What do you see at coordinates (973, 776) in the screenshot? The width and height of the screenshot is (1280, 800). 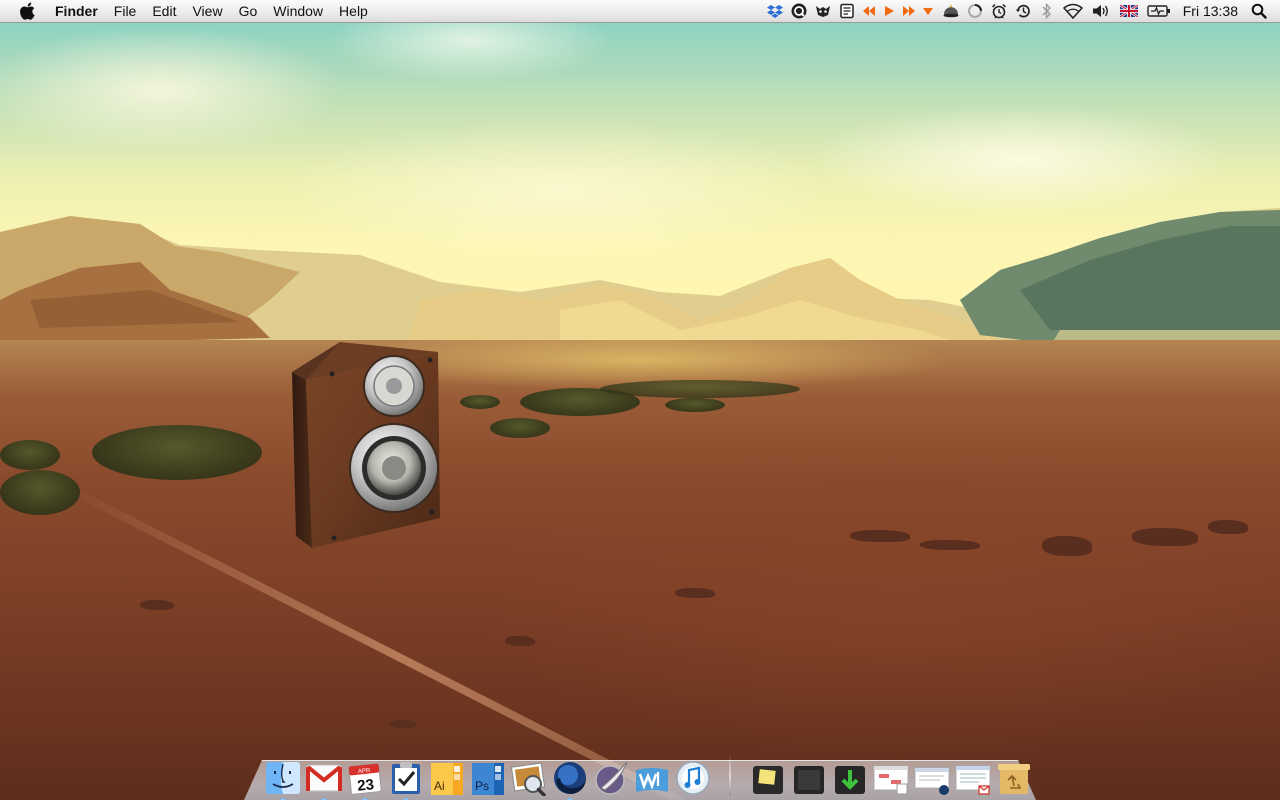 I see `gmail-window-icon` at bounding box center [973, 776].